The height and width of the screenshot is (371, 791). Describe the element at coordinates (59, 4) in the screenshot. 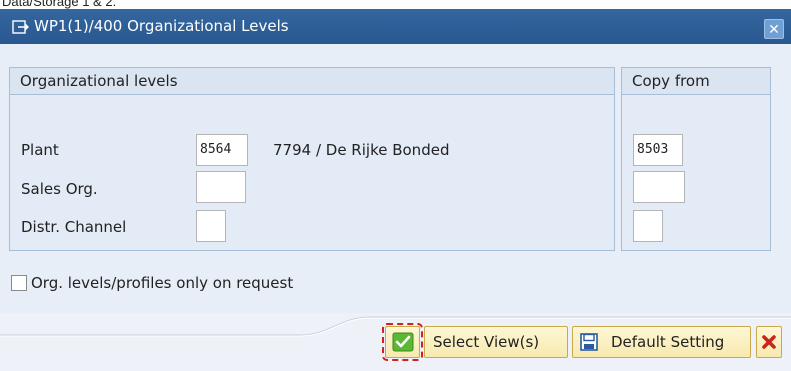

I see `background-text: Data/Storage 1 & 2.` at that location.